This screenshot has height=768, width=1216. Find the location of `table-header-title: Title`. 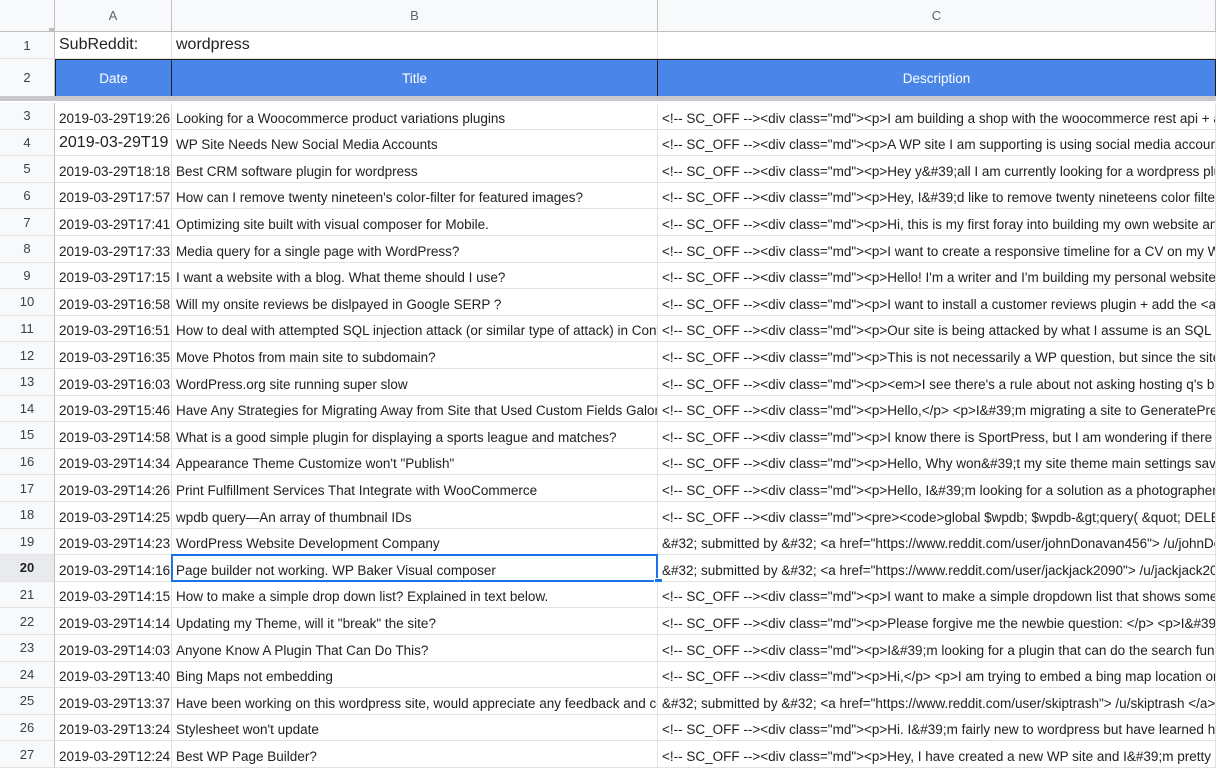

table-header-title: Title is located at coordinates (415, 78).